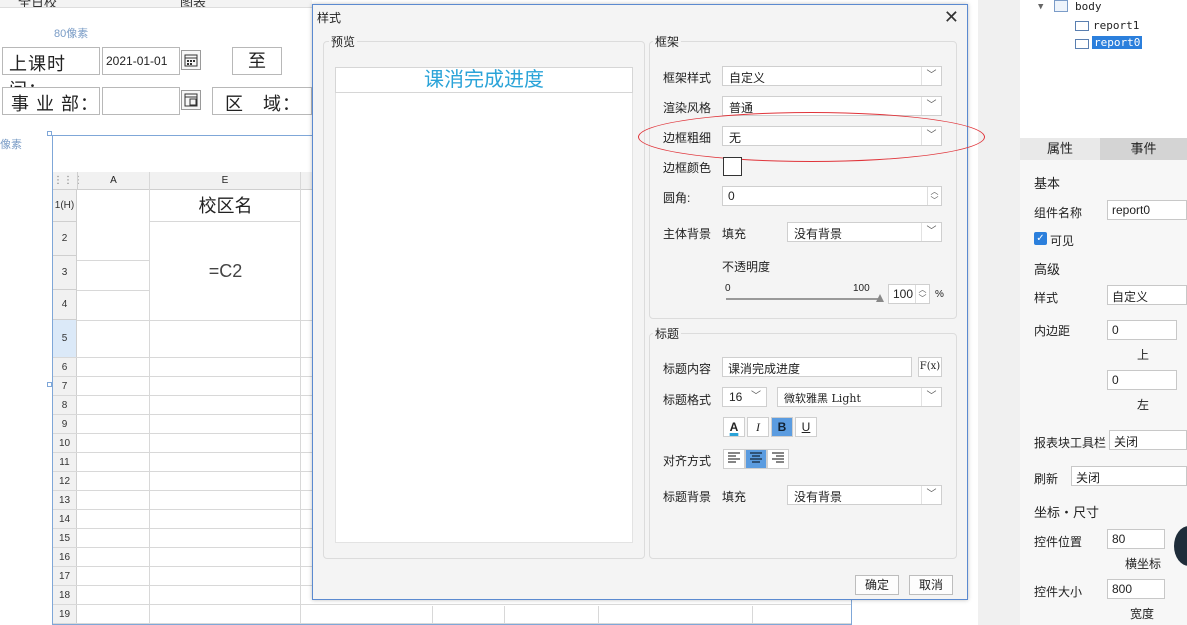 This screenshot has width=1187, height=625. Describe the element at coordinates (1058, 542) in the screenshot. I see `position-label: 控件位置` at that location.